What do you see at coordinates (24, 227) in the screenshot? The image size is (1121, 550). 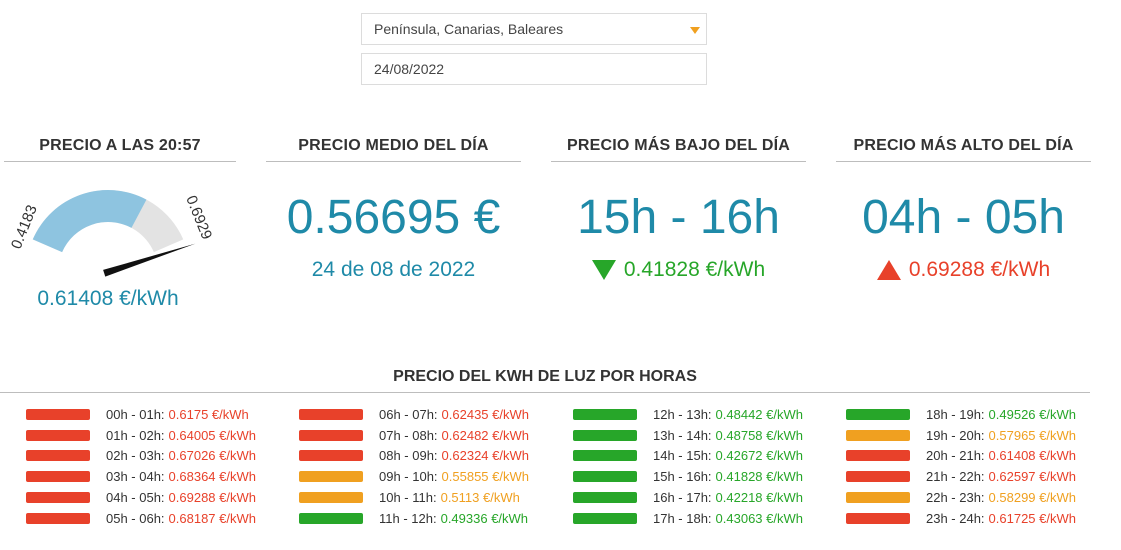 I see `gauge-min-label: 0.4183` at bounding box center [24, 227].